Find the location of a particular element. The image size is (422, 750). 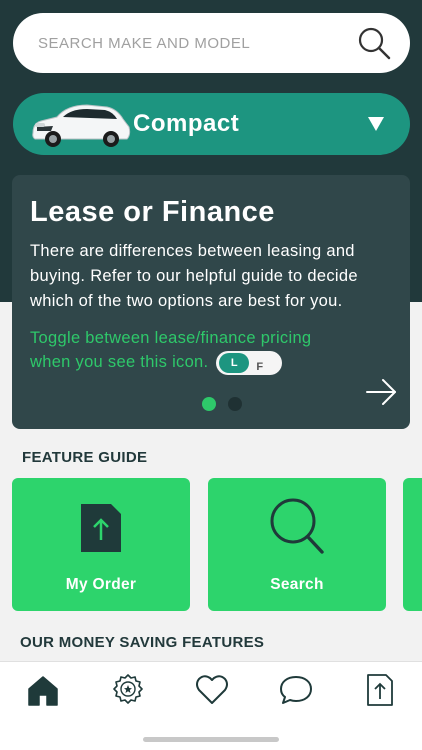

order-document-icon is located at coordinates (101, 528).